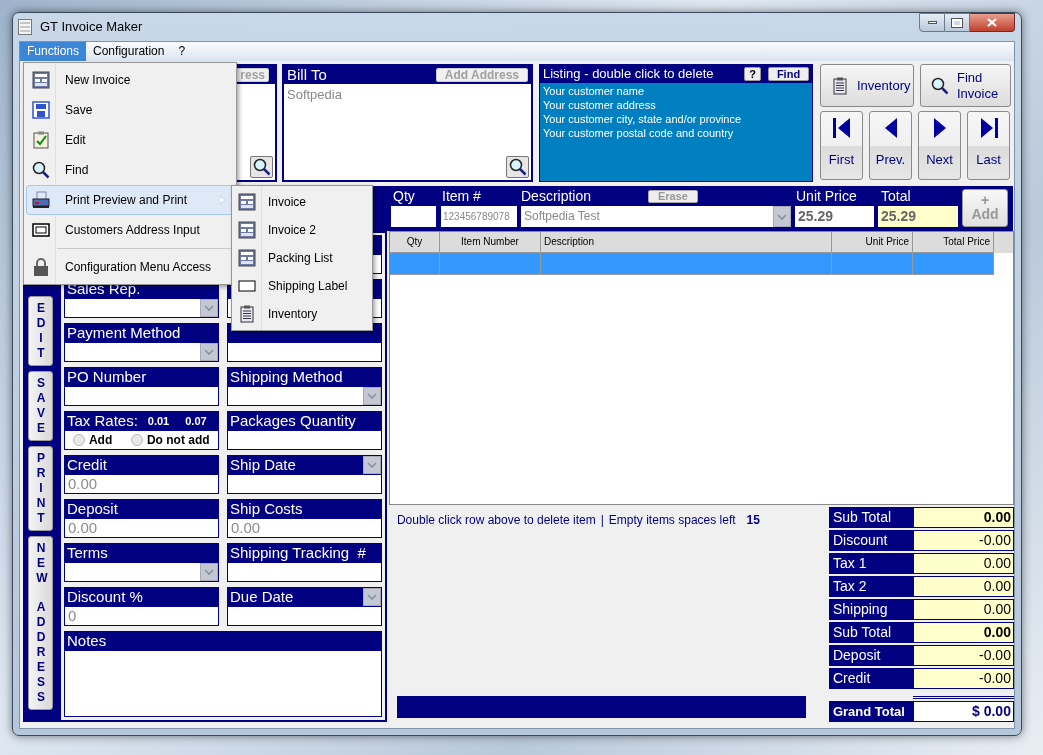 This screenshot has height=755, width=1043. What do you see at coordinates (141, 377) in the screenshot?
I see `field-label: PO Number` at bounding box center [141, 377].